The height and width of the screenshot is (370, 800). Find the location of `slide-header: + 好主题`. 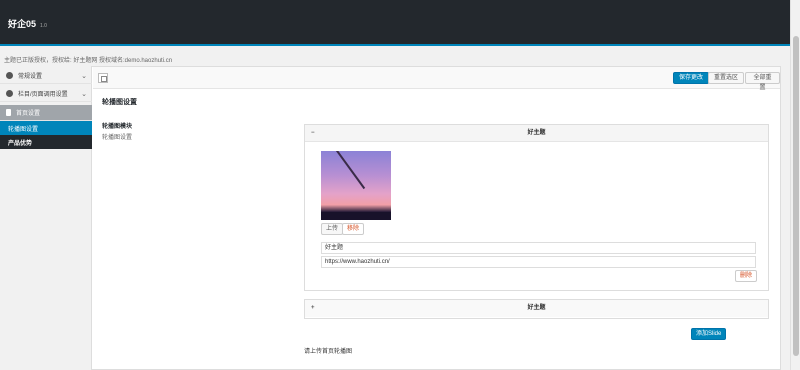

slide-header: + 好主题 is located at coordinates (536, 308).